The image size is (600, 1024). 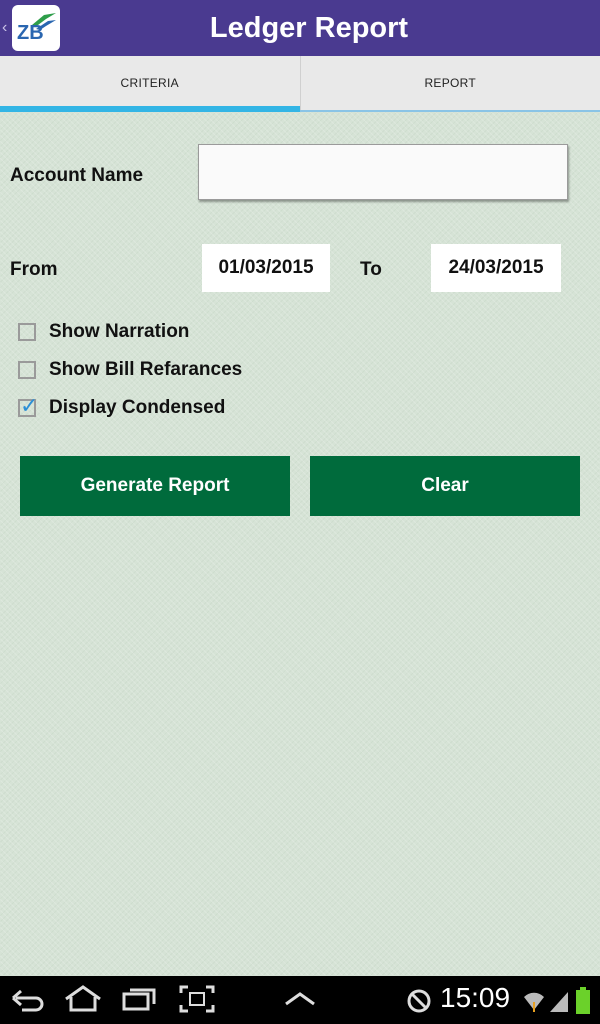 I want to click on display-condensed-option: ✓ Display Condensed, so click(x=120, y=408).